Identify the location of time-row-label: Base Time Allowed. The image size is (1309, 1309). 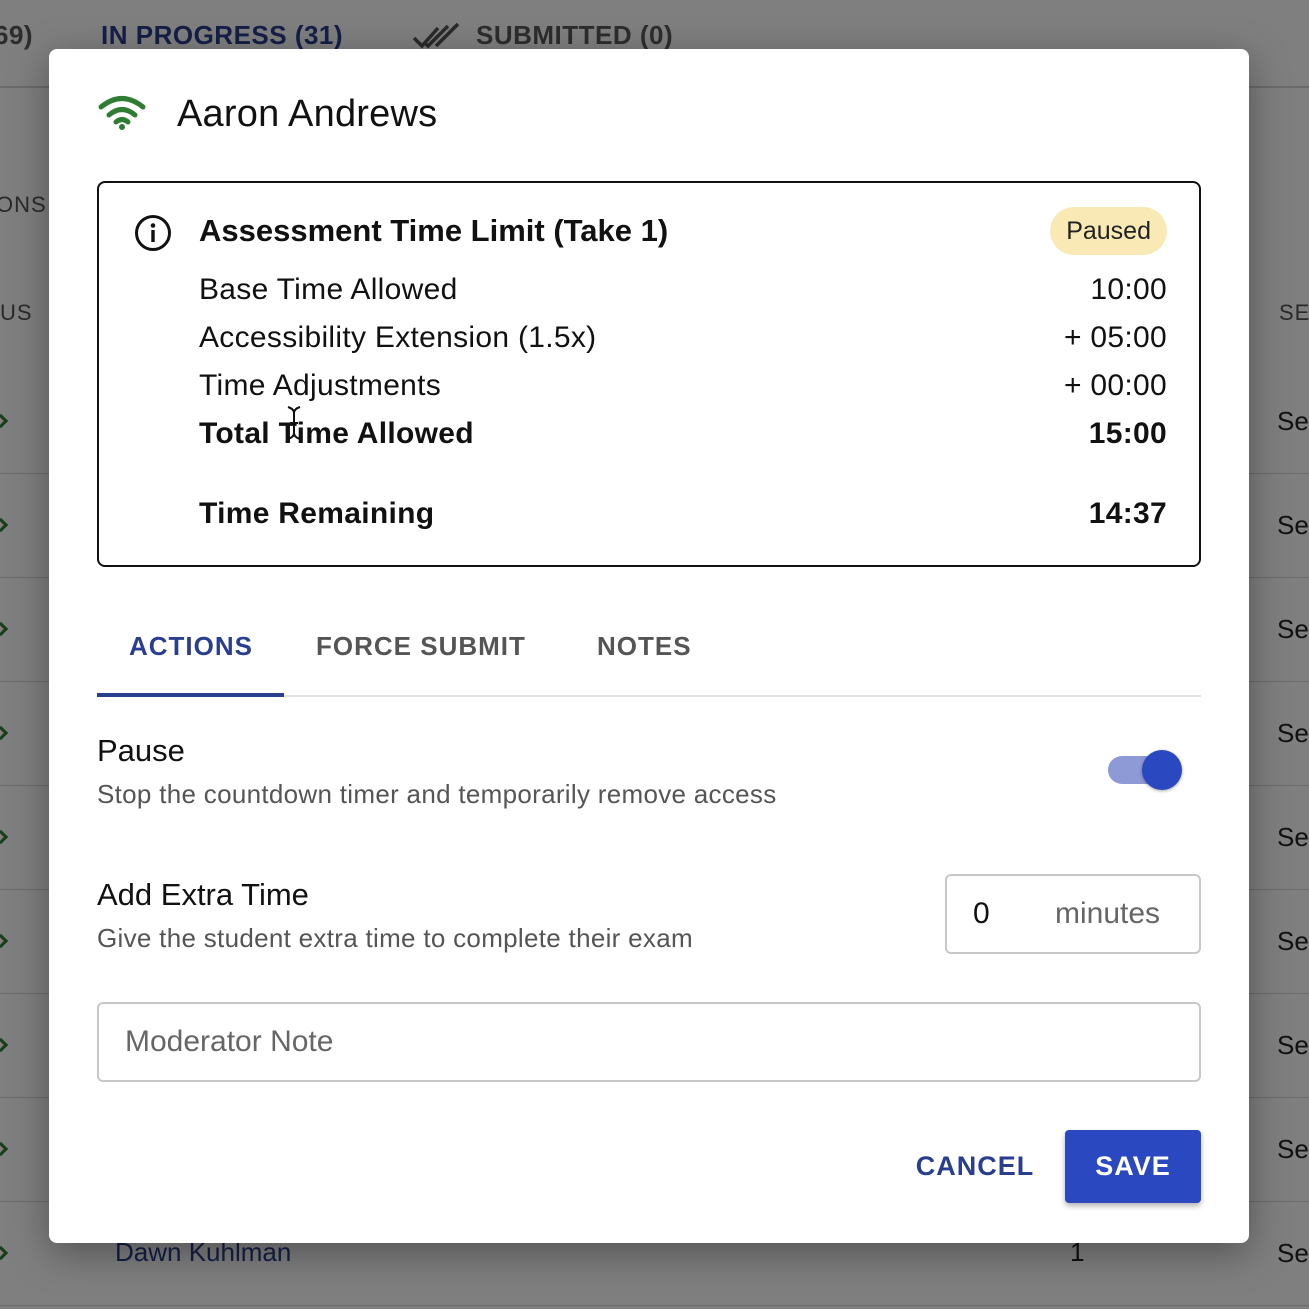
(328, 289).